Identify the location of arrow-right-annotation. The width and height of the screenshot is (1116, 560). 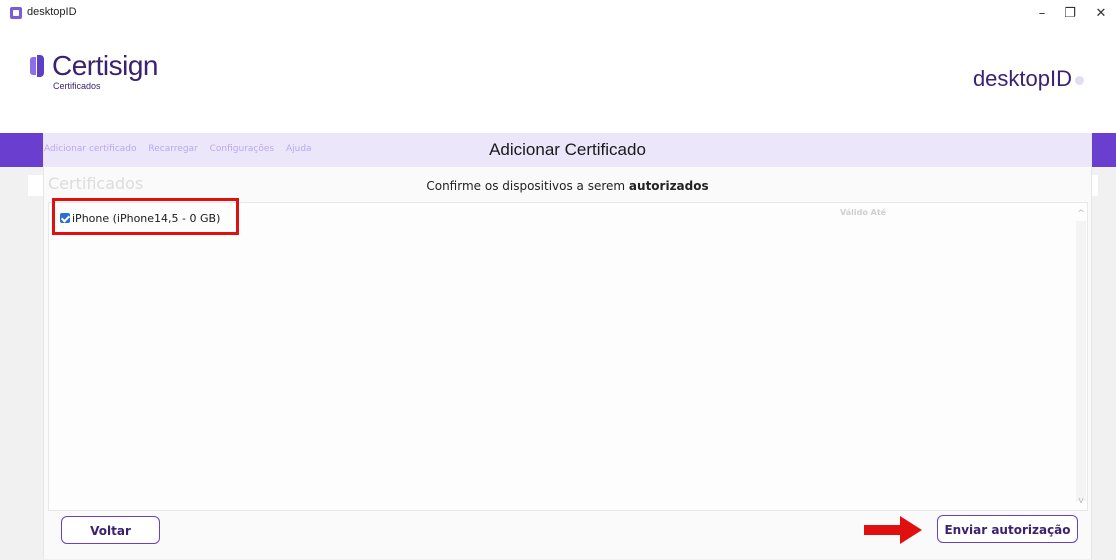
(893, 530).